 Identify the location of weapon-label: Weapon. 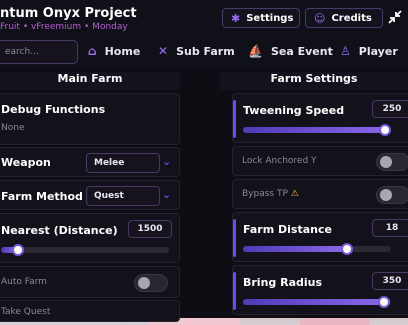
(26, 162).